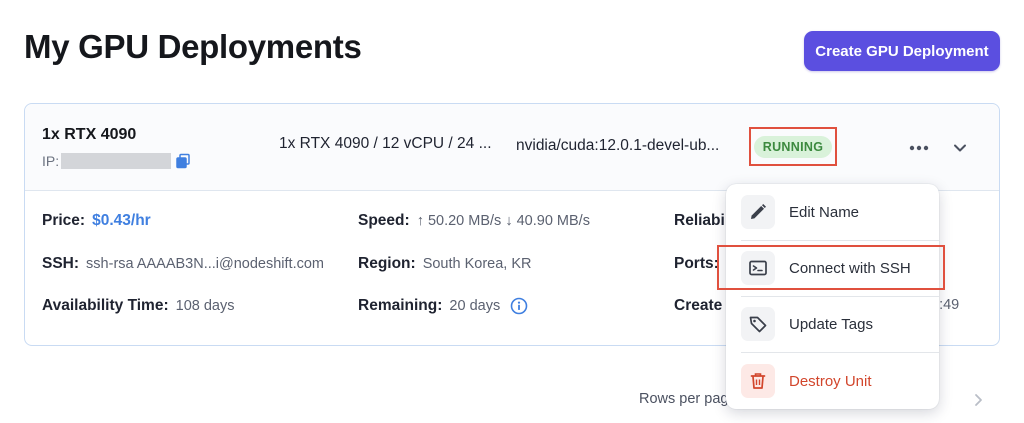 The image size is (1024, 423). What do you see at coordinates (475, 306) in the screenshot?
I see `remaining-value: 20 days` at bounding box center [475, 306].